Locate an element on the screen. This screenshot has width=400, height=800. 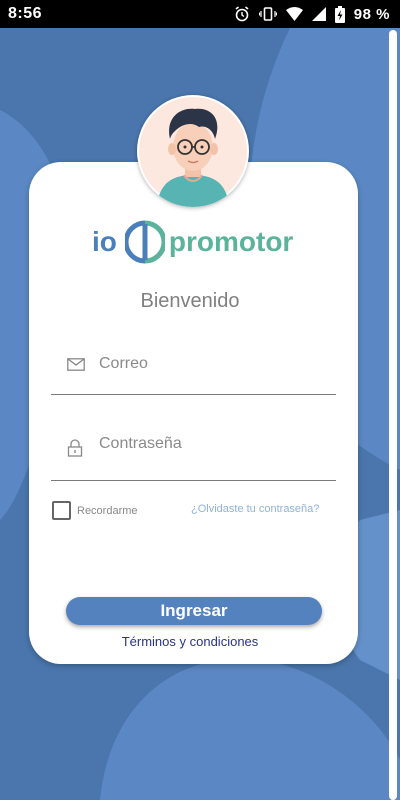
signal-icon is located at coordinates (318, 14).